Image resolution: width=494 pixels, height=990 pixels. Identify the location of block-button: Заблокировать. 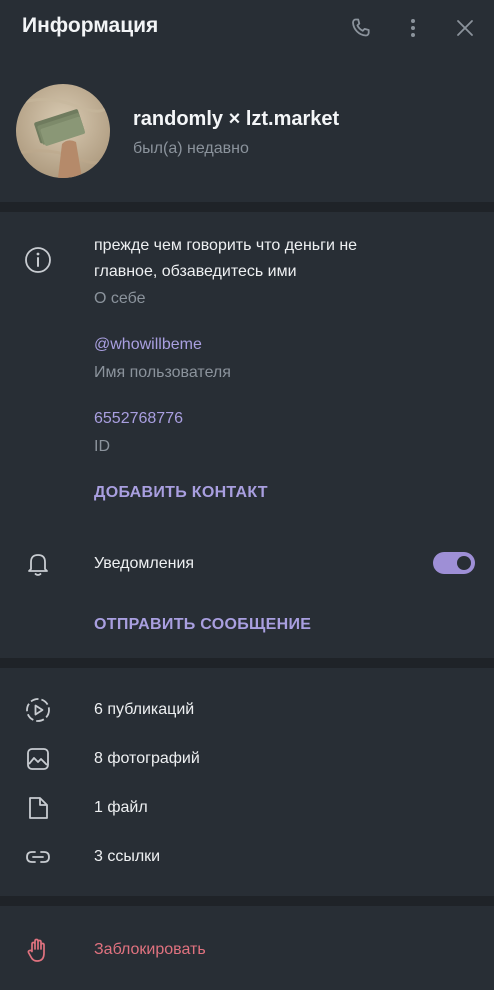
(150, 950).